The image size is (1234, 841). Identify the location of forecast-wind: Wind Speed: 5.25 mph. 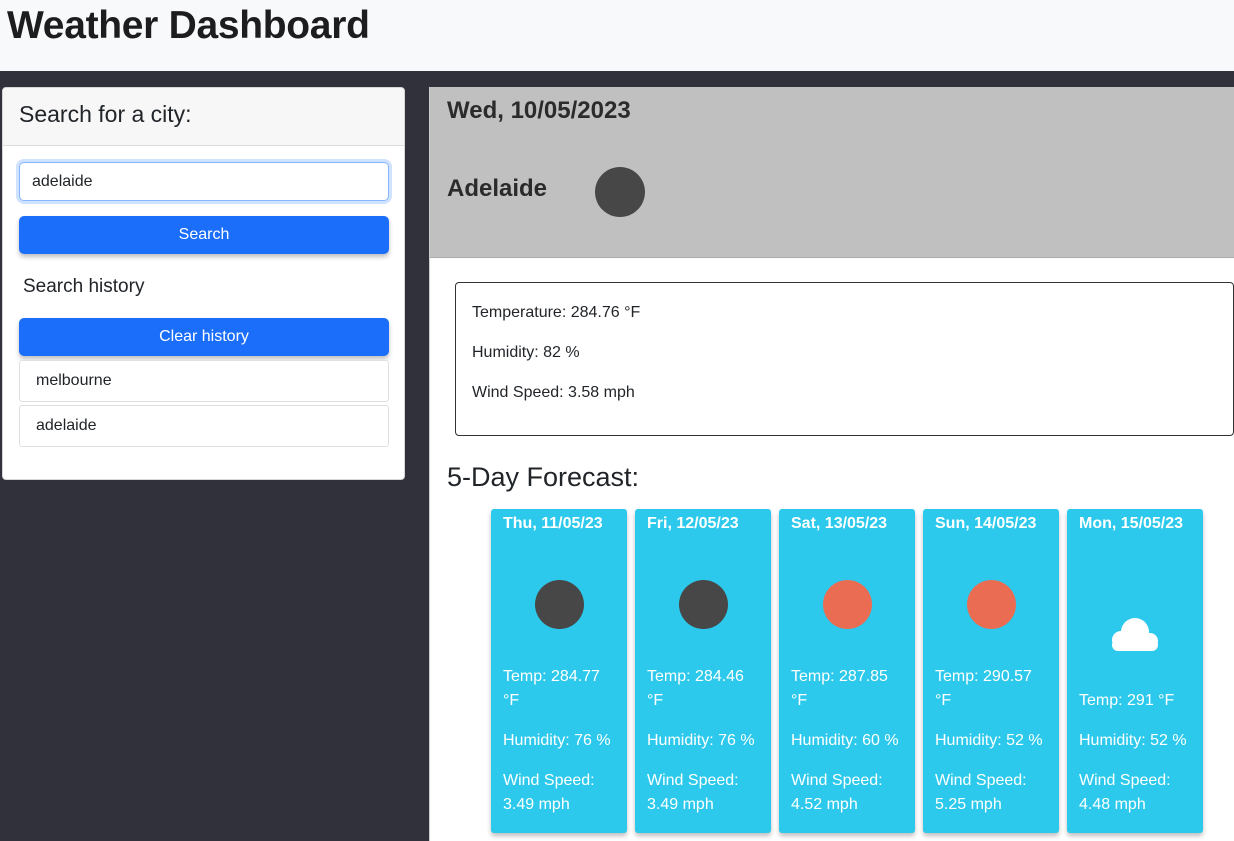
(981, 792).